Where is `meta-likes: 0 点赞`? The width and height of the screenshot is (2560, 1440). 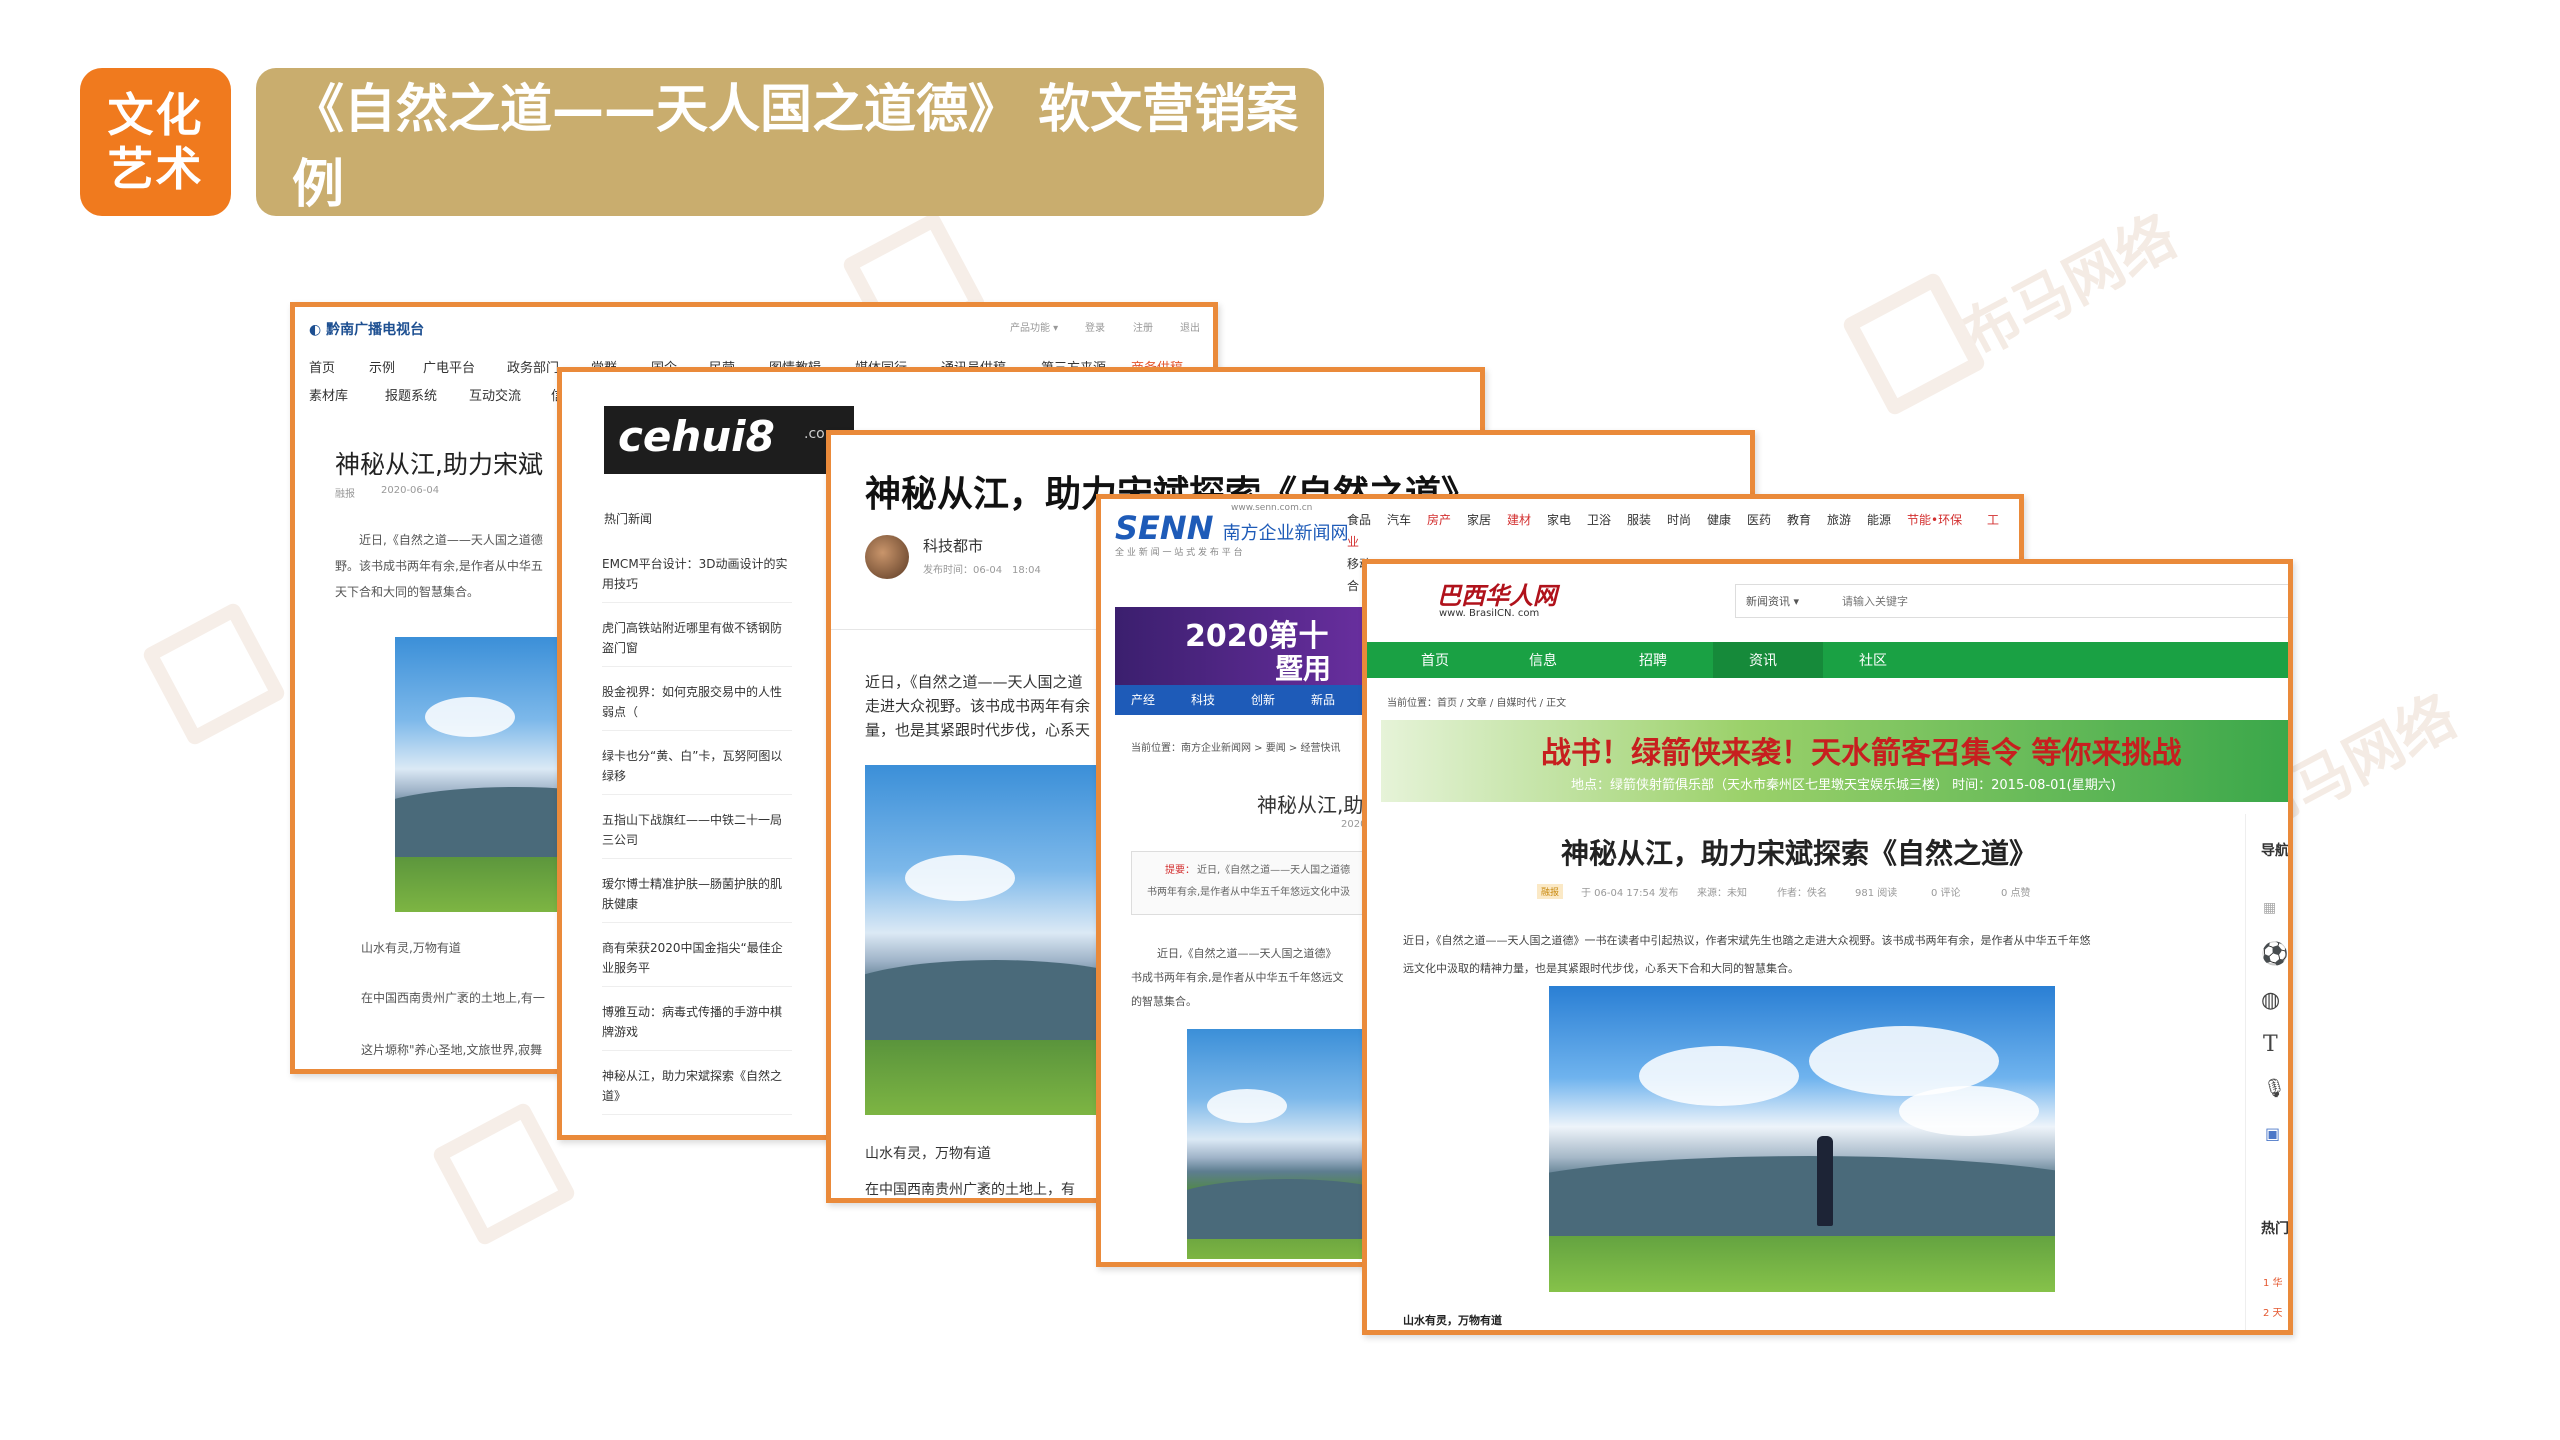
meta-likes: 0 点赞 is located at coordinates (2016, 893).